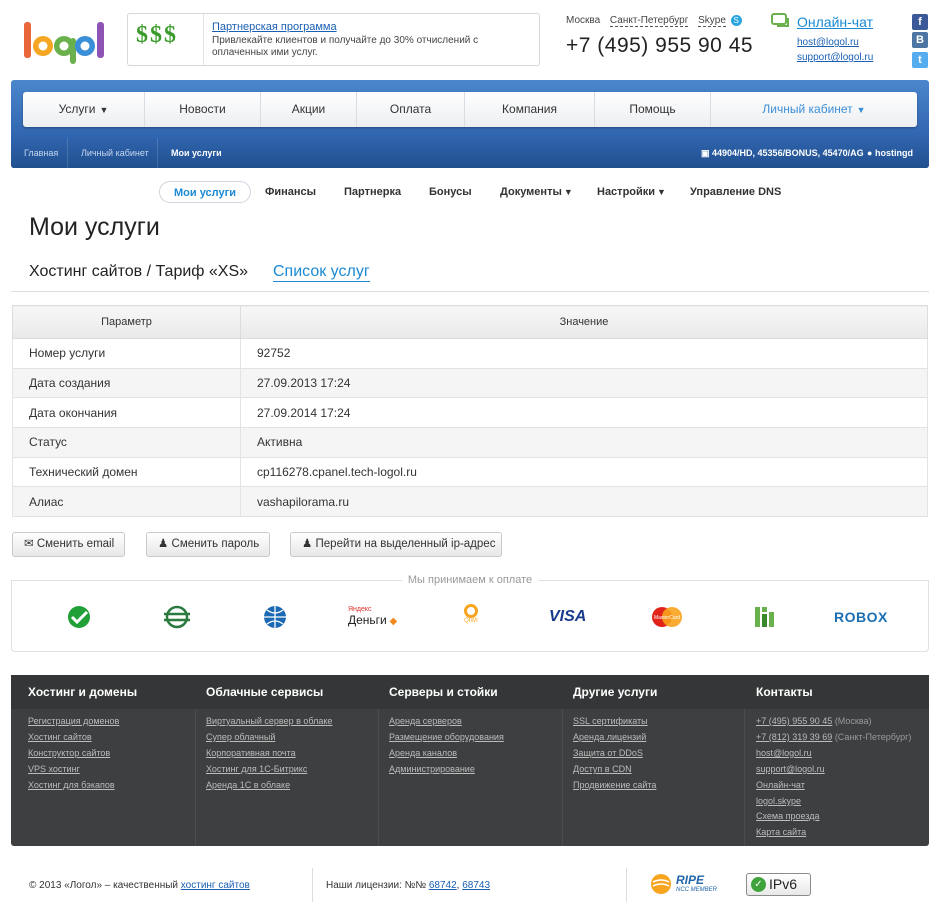  Describe the element at coordinates (872, 737) in the screenshot. I see `footer-note: (Санкт-Петербург)` at that location.